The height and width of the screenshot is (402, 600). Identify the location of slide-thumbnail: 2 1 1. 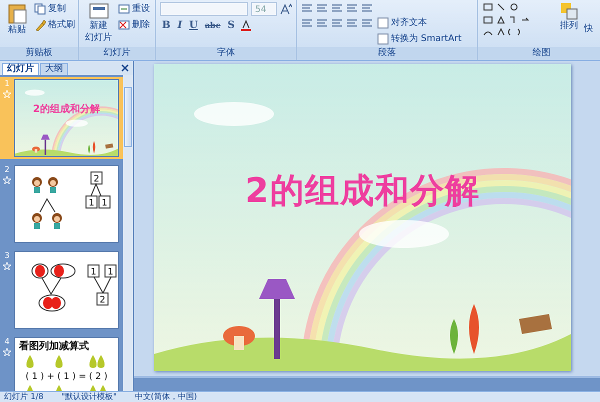
(66, 204).